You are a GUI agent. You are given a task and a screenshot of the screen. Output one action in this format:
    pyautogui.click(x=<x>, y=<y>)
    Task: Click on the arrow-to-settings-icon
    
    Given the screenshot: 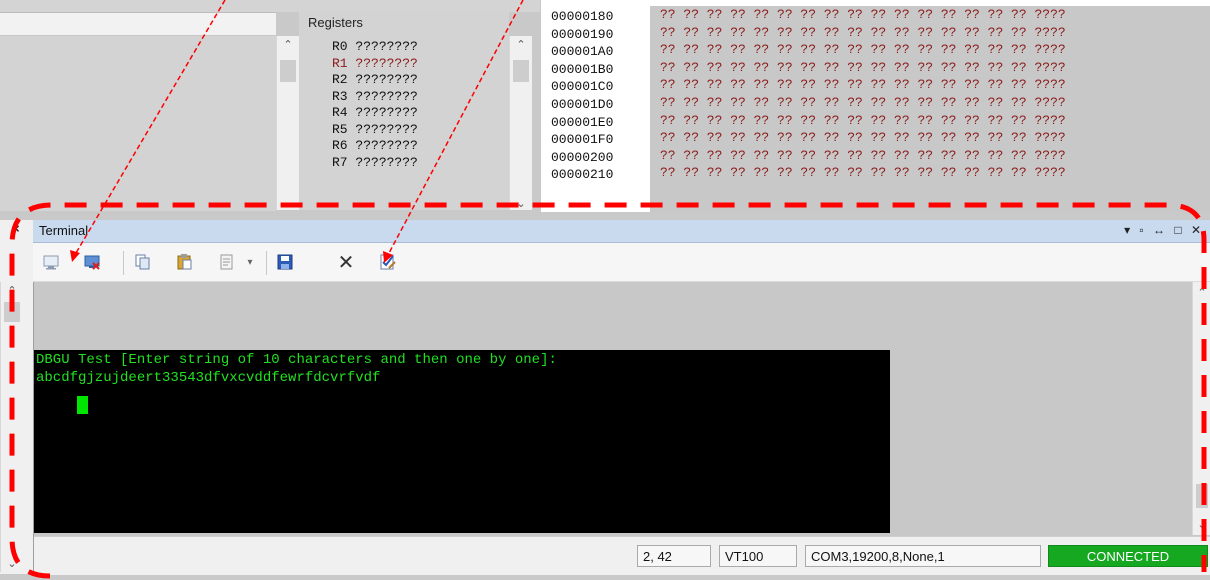 What is the action you would take?
    pyautogui.click(x=455, y=128)
    